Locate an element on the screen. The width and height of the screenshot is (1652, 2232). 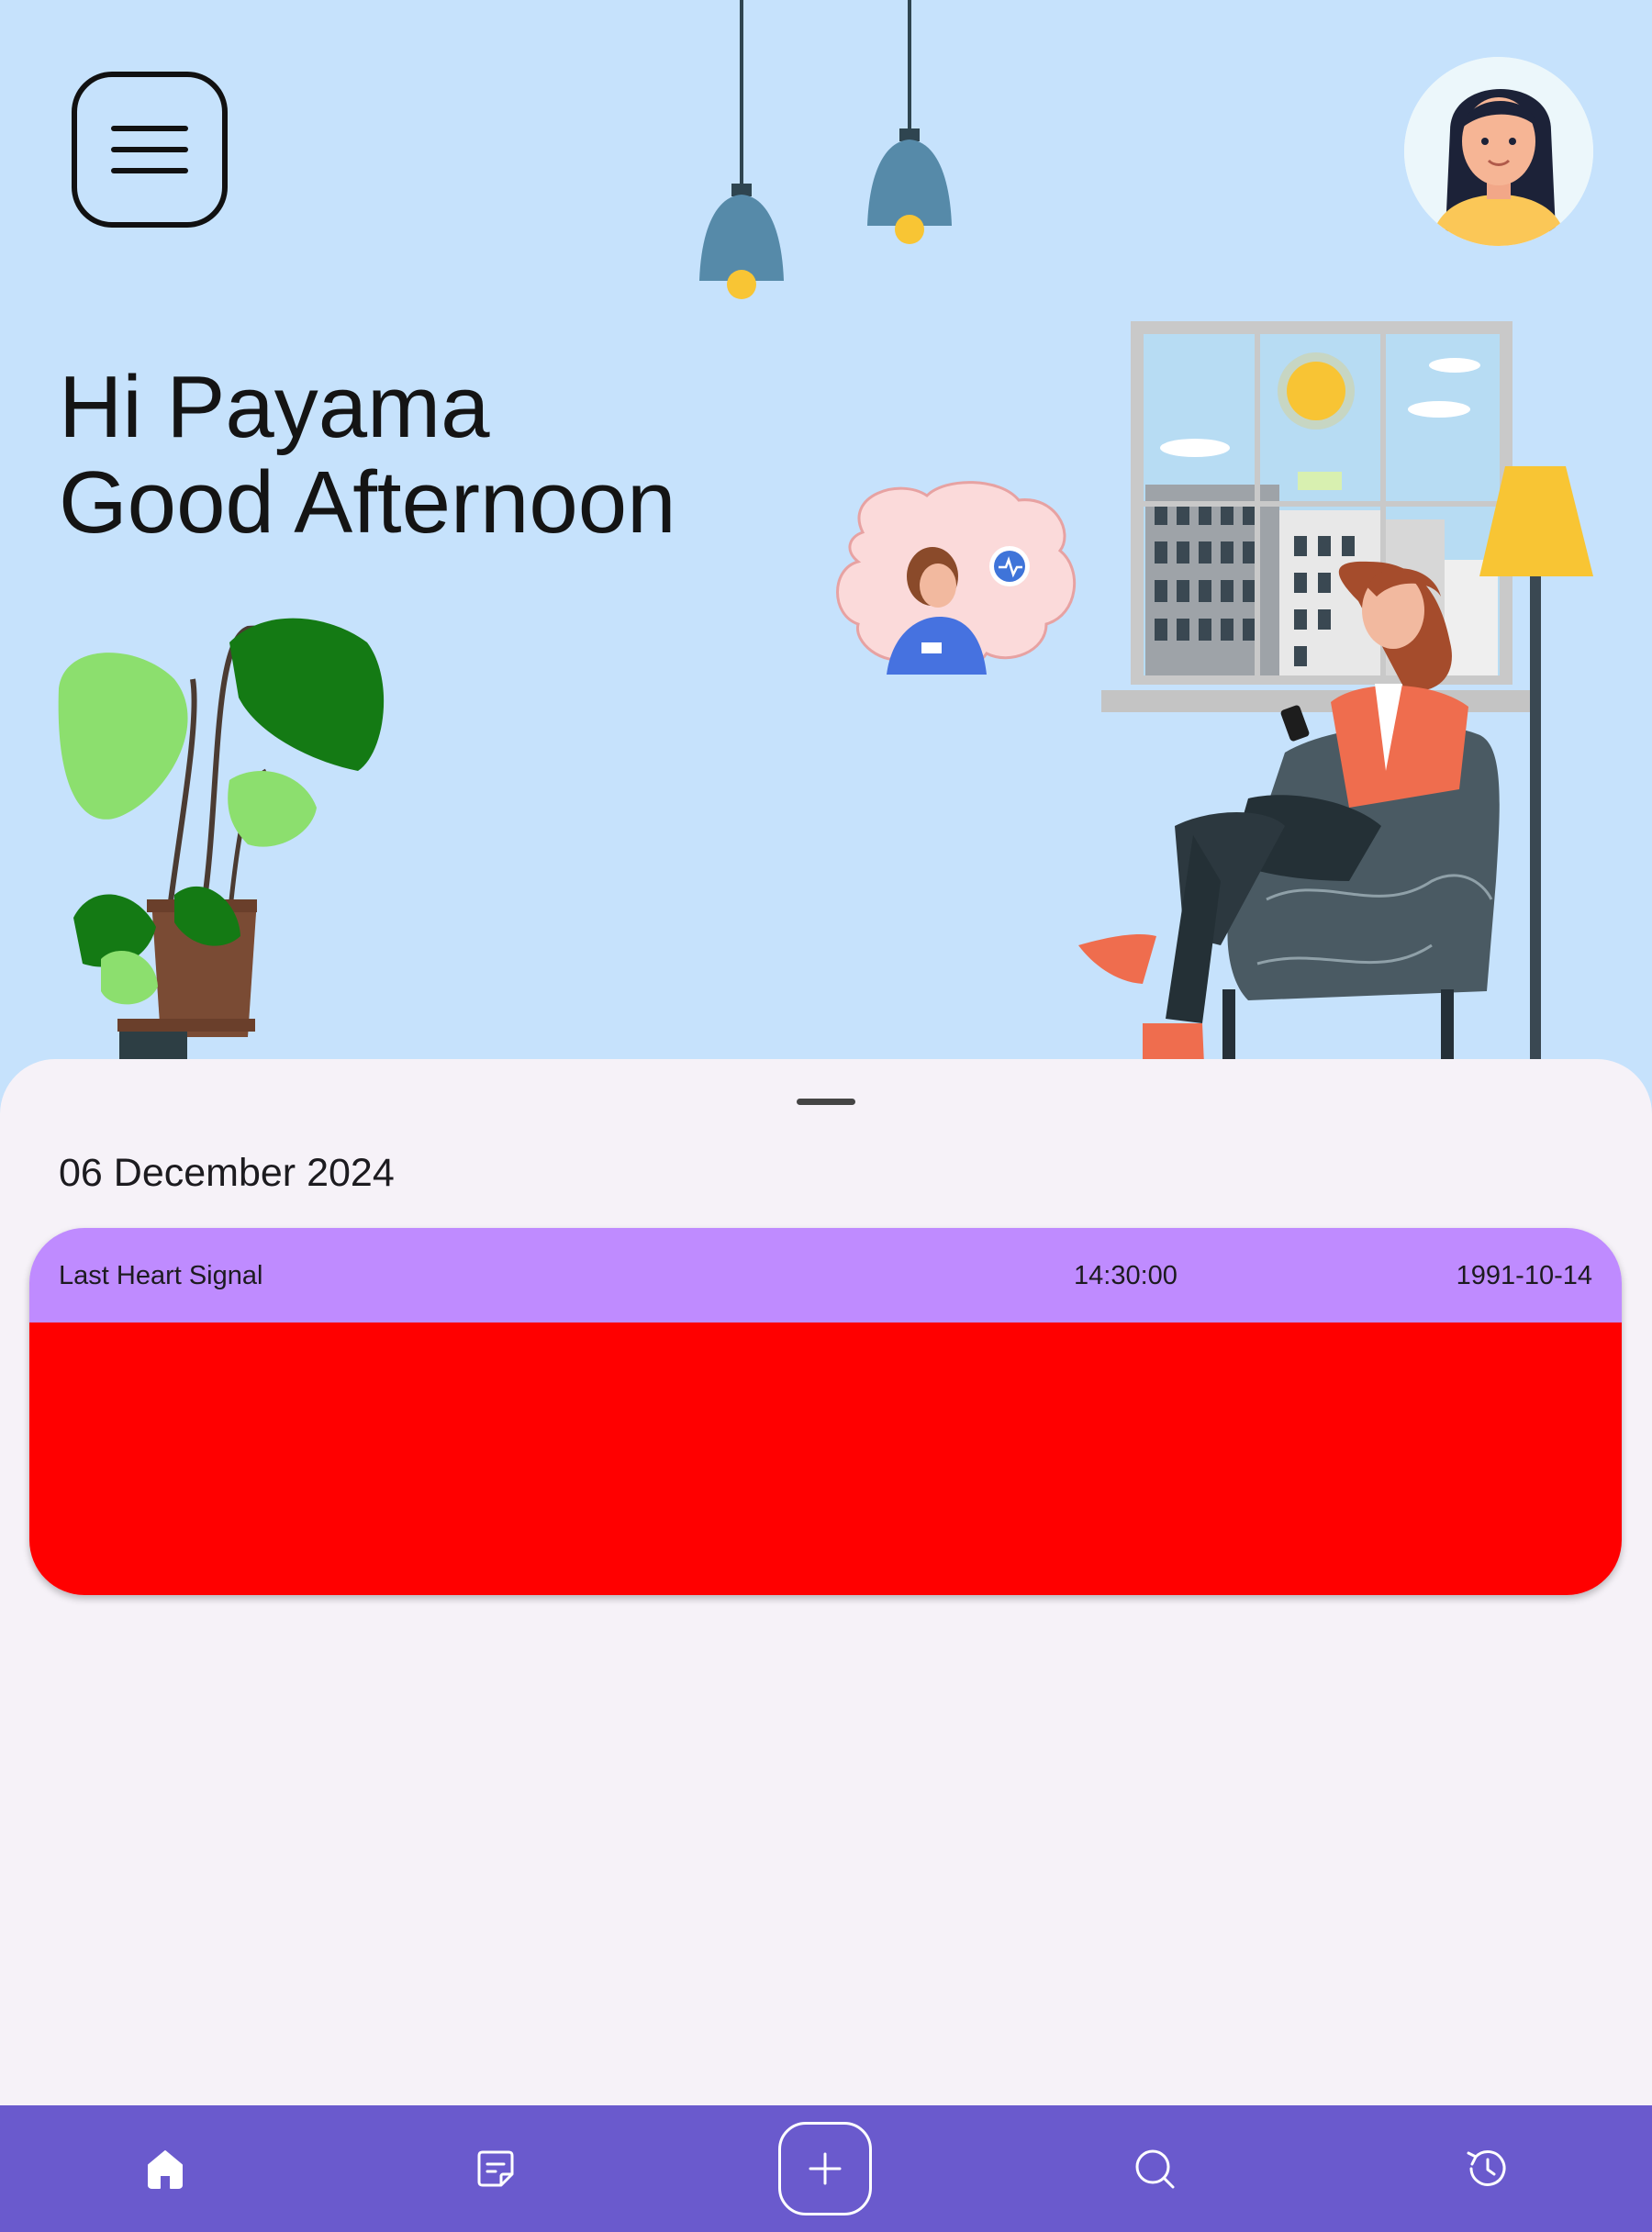
greeting-name: Hi Payama is located at coordinates (274, 407).